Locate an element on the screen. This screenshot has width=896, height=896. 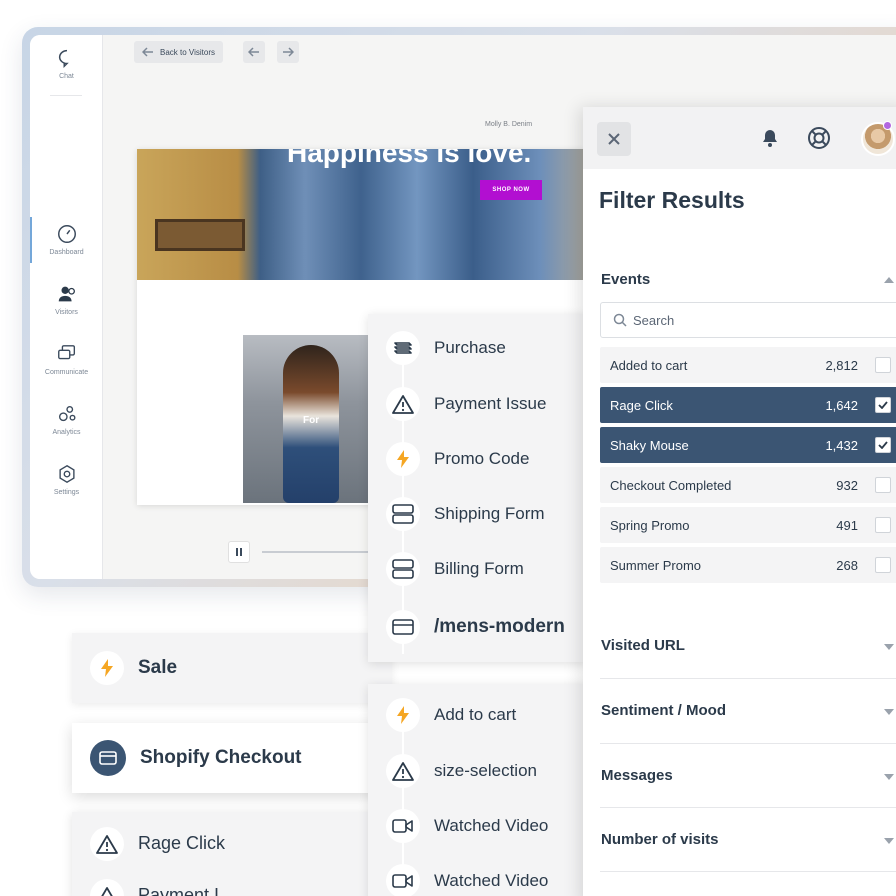
previous-button is located at coordinates (253, 52).